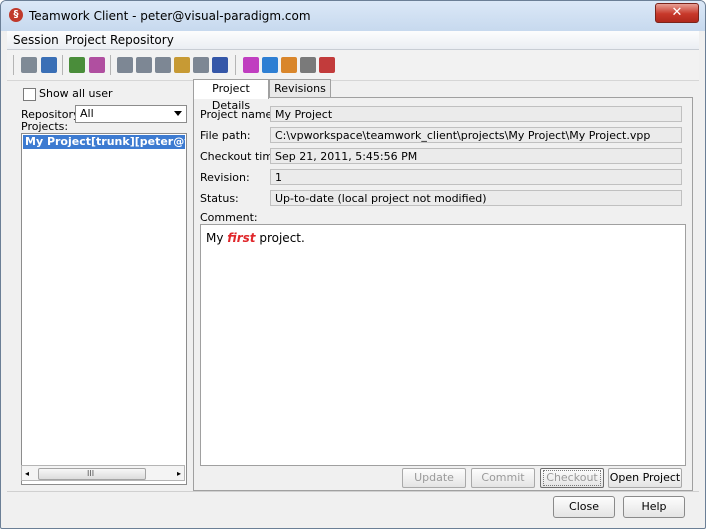  Describe the element at coordinates (217, 238) in the screenshot. I see `comment-text-pre: My` at that location.